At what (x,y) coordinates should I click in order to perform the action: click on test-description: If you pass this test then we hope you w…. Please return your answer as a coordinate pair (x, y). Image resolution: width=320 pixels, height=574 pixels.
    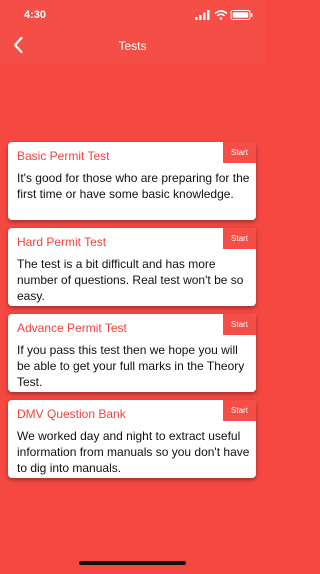
    Looking at the image, I should click on (131, 366).